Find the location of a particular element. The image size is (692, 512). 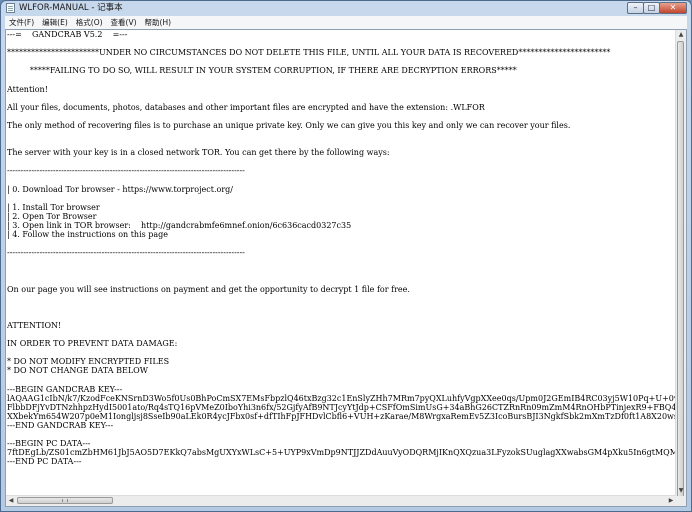

scroll-right-arrow-icon: ▶ is located at coordinates (671, 501).